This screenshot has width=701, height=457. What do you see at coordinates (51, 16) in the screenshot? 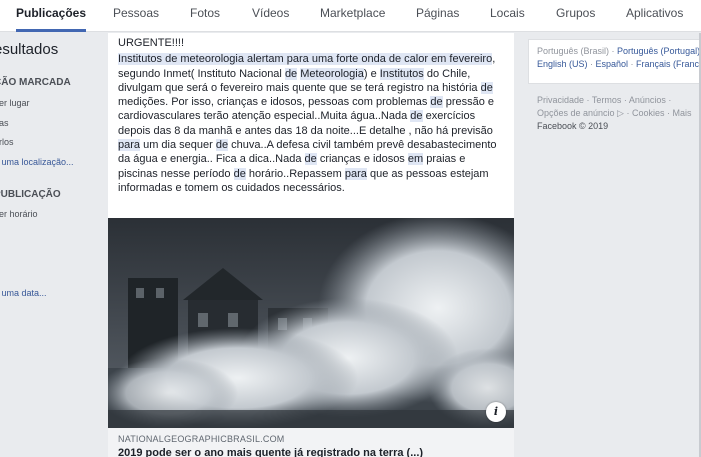
I see `tab-publicacoes: Publicações` at bounding box center [51, 16].